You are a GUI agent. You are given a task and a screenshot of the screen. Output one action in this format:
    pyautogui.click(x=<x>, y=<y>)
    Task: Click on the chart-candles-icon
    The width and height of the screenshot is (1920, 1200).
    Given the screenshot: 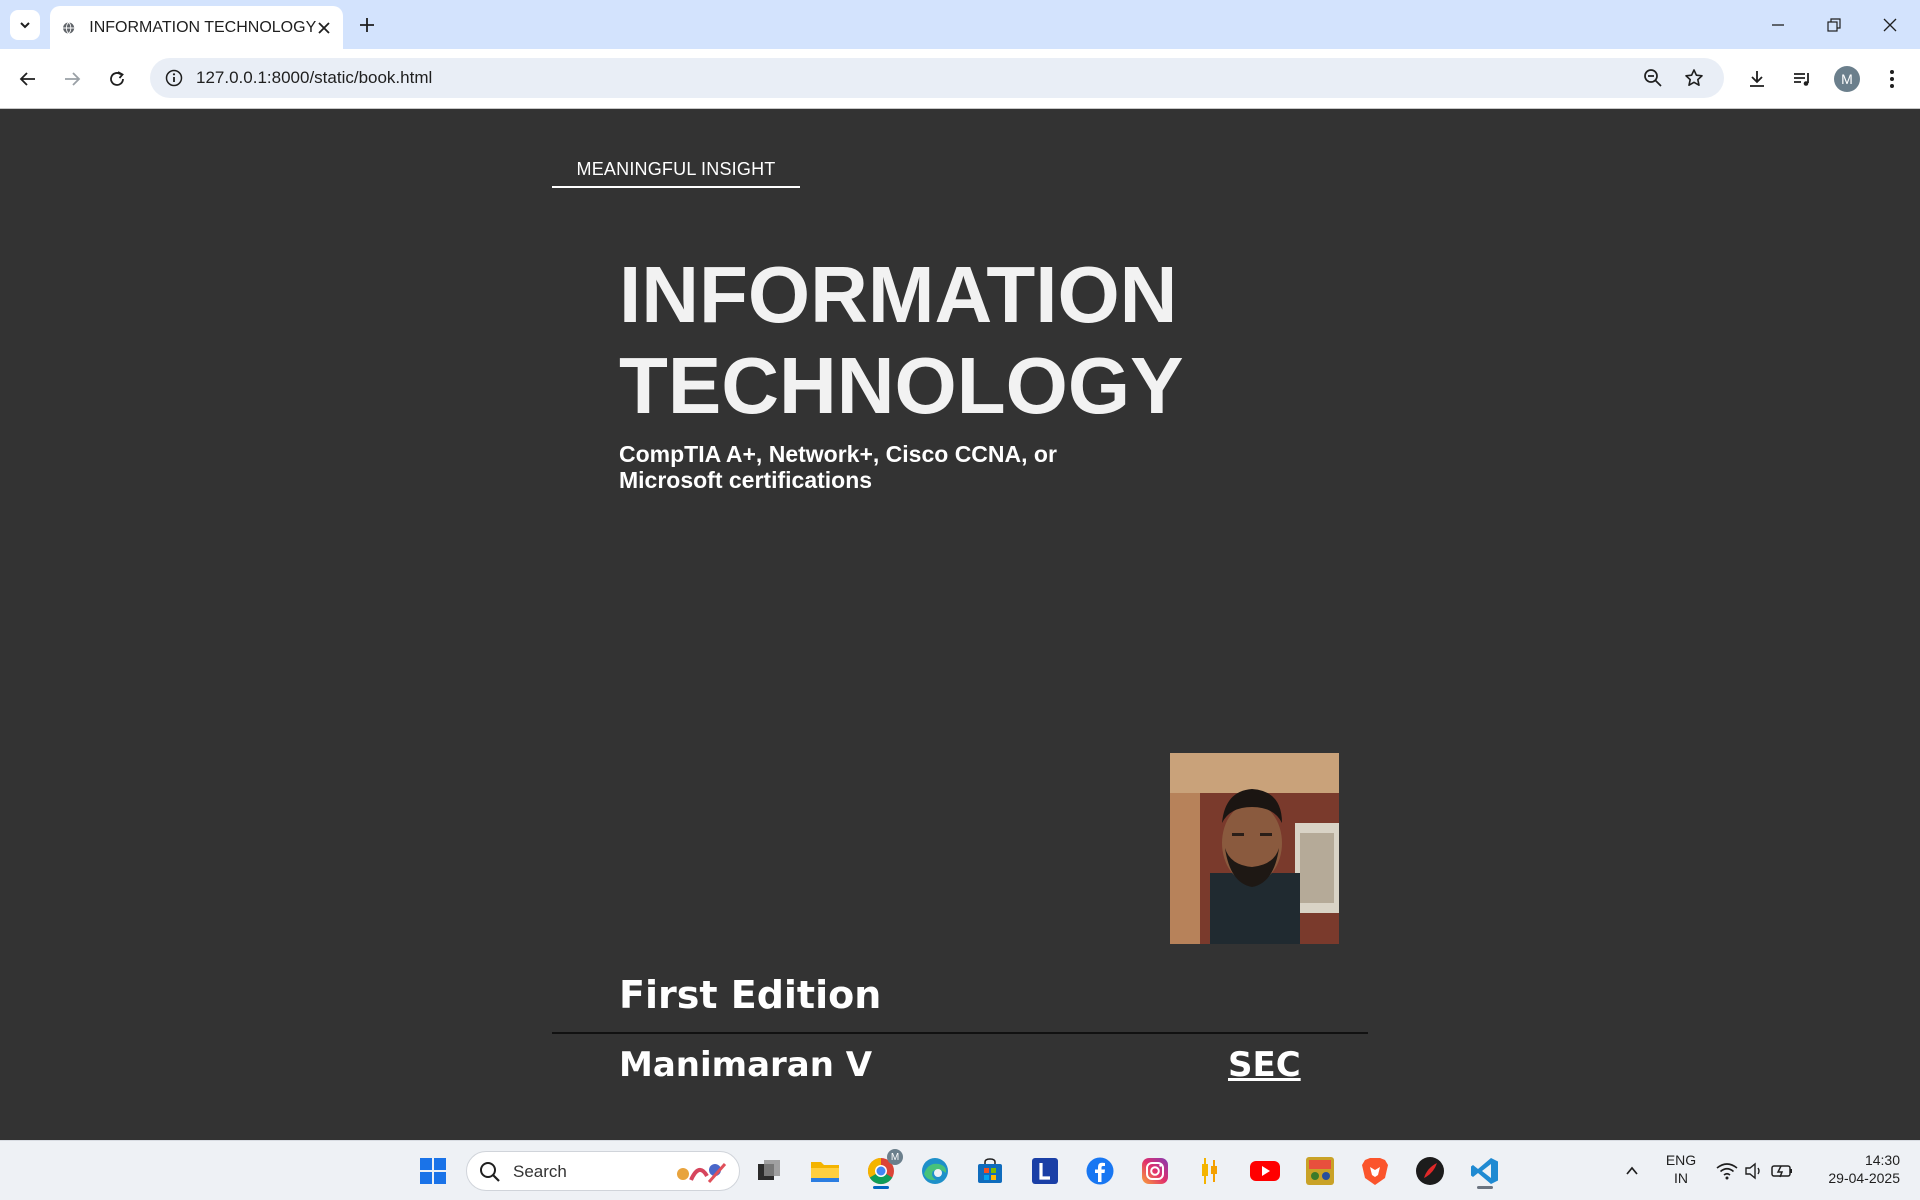 What is the action you would take?
    pyautogui.click(x=1209, y=1171)
    